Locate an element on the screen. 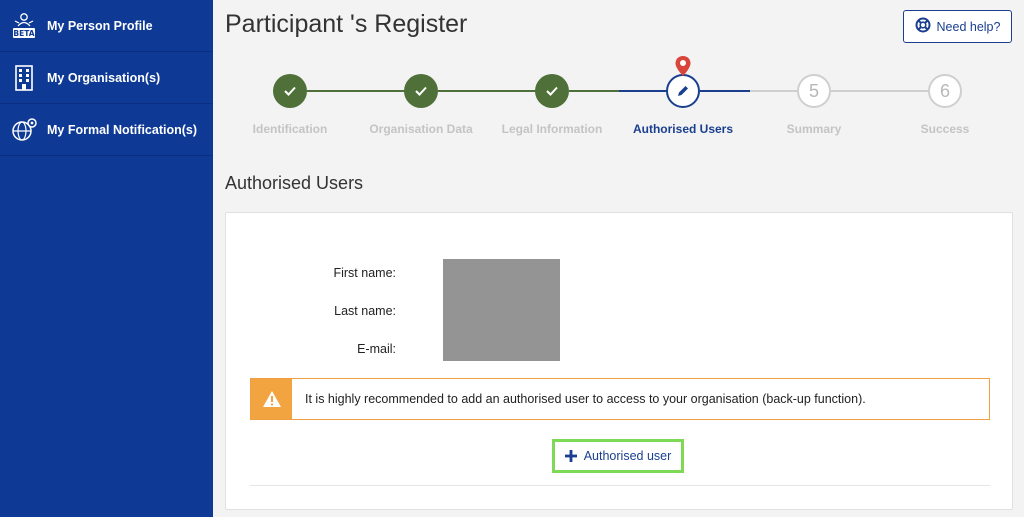 Image resolution: width=1024 pixels, height=517 pixels. sidebar-item-formal-notifications: My Formal Notification(s) is located at coordinates (106, 130).